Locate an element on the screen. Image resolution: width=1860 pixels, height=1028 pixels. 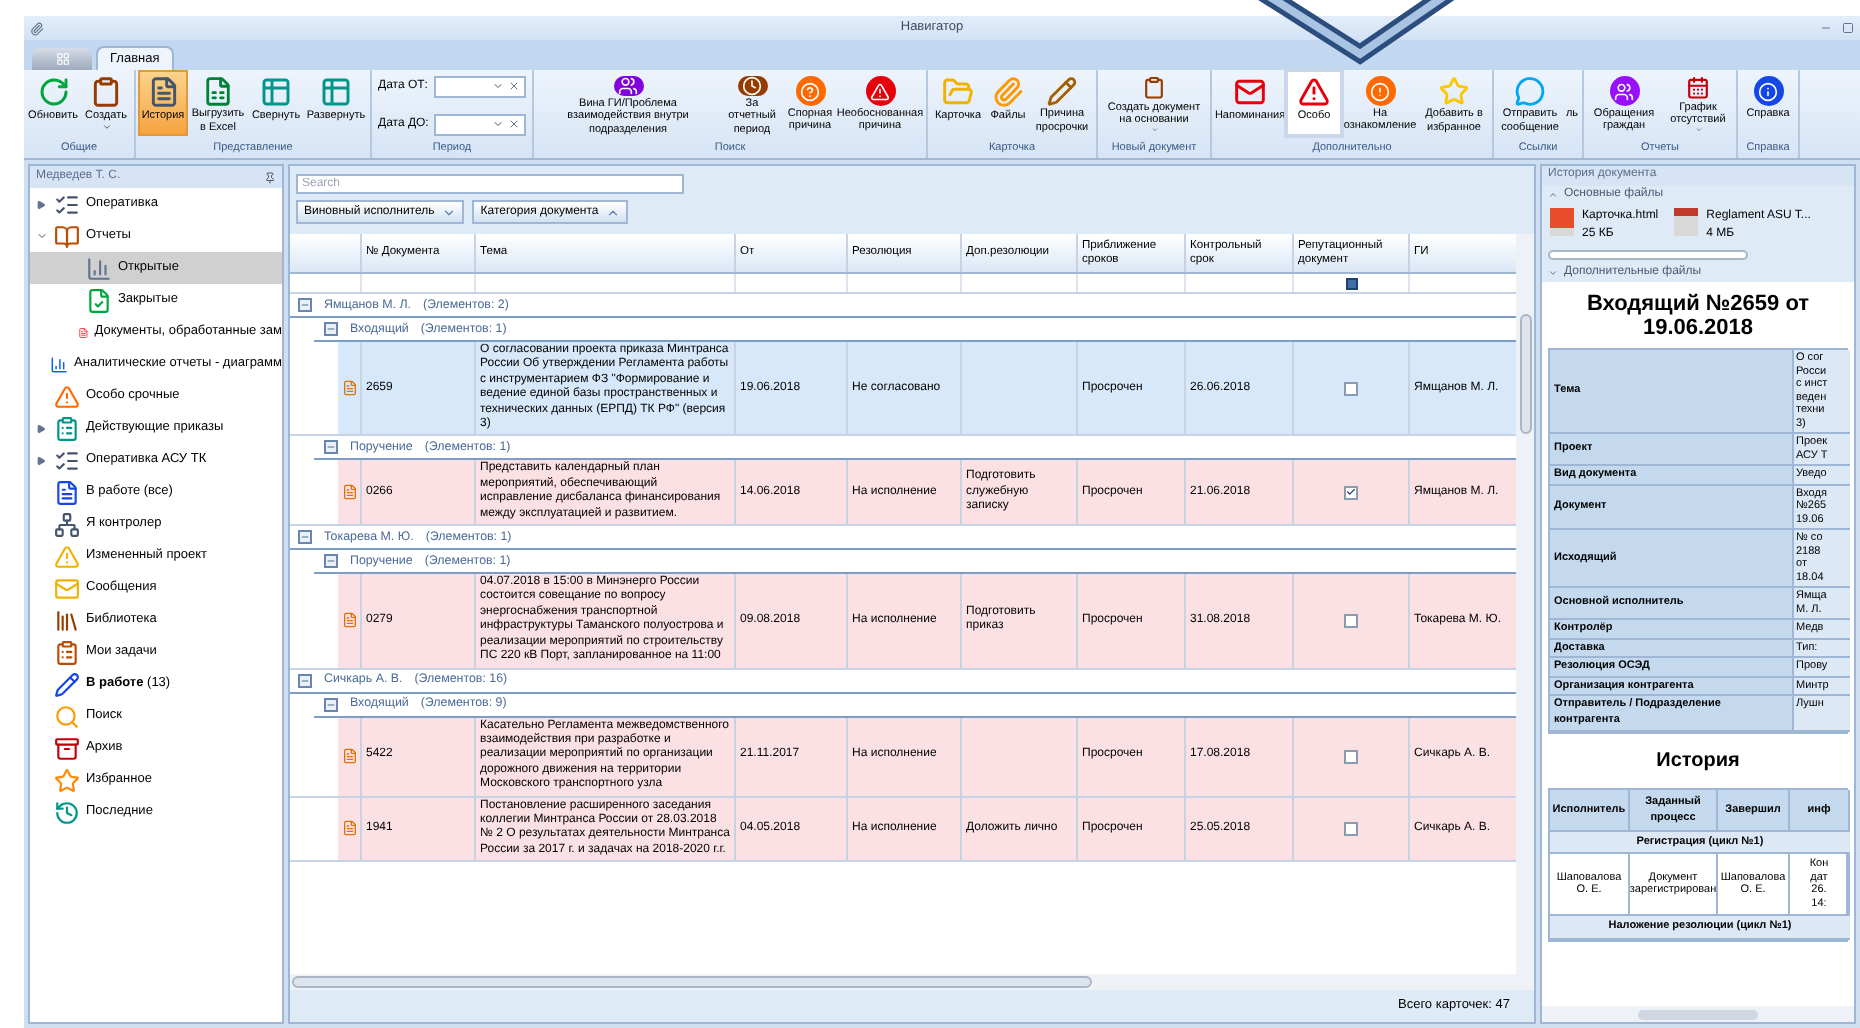
grid-icon is located at coordinates (62, 59).